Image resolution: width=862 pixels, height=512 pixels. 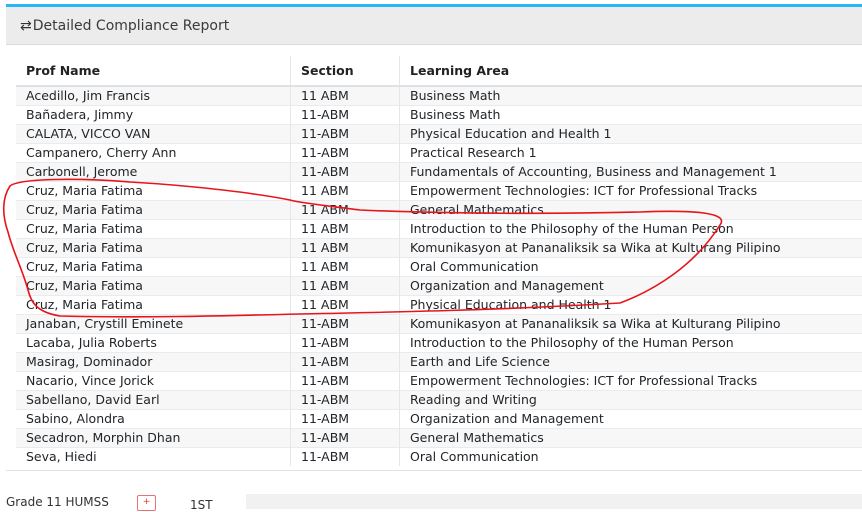 I want to click on prof-name-cell: Carbonell, Jerome, so click(x=153, y=172).